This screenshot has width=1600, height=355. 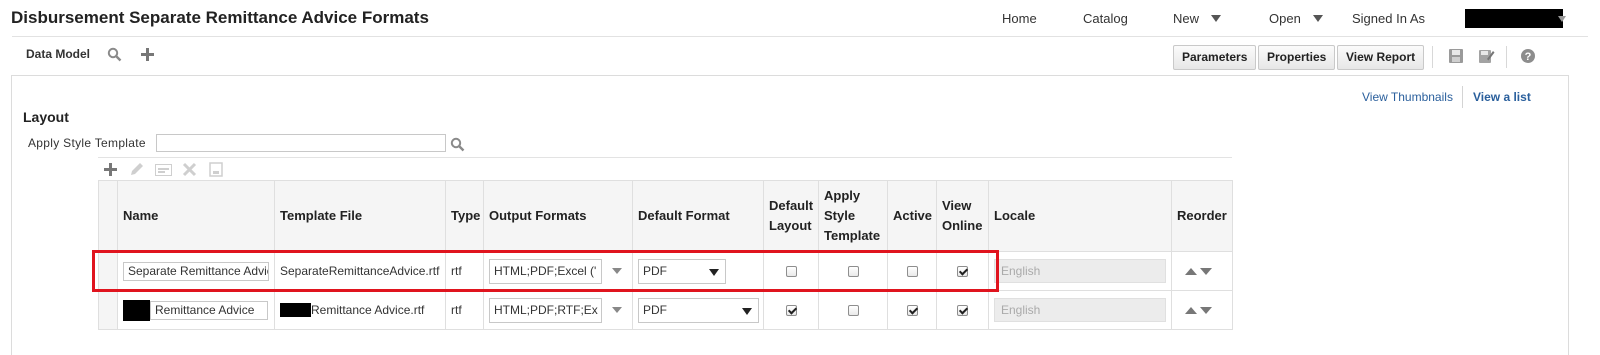 I want to click on output-formats-select: HTML;PDF;RTF;Ex, so click(x=545, y=310).